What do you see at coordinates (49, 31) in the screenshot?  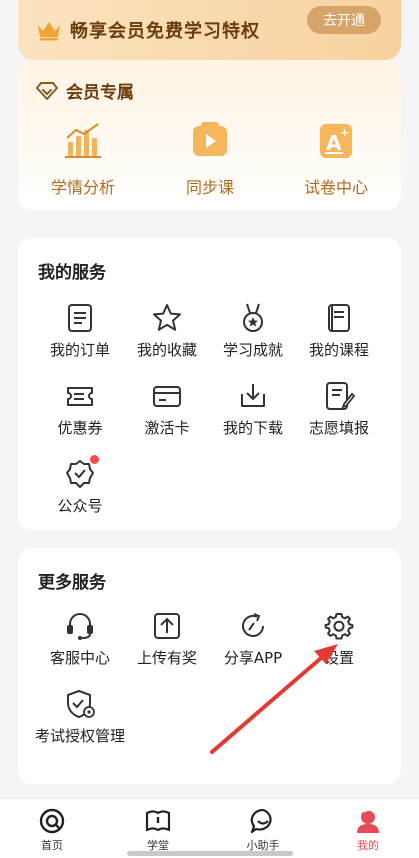 I see `crown-icon` at bounding box center [49, 31].